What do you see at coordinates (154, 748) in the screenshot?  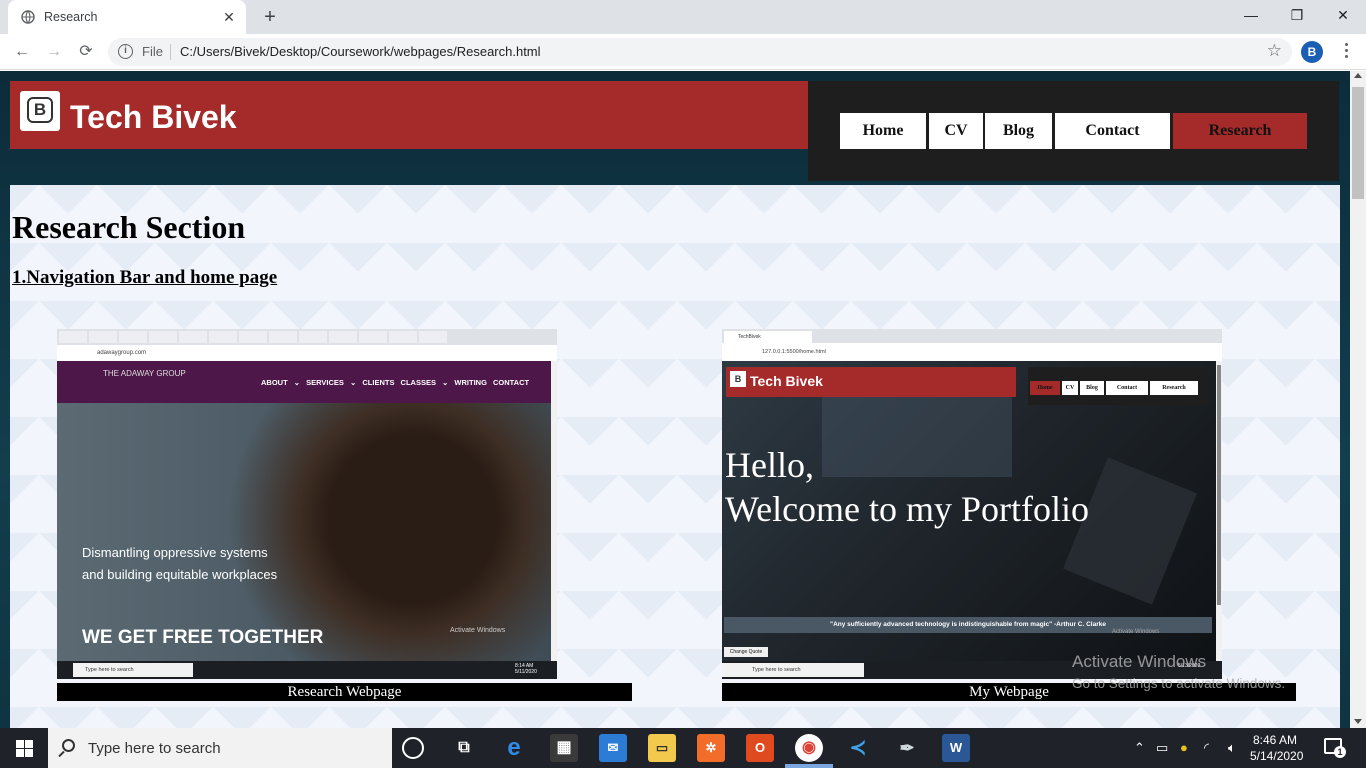 I see `taskbar-search-placeholder: Type here to search` at bounding box center [154, 748].